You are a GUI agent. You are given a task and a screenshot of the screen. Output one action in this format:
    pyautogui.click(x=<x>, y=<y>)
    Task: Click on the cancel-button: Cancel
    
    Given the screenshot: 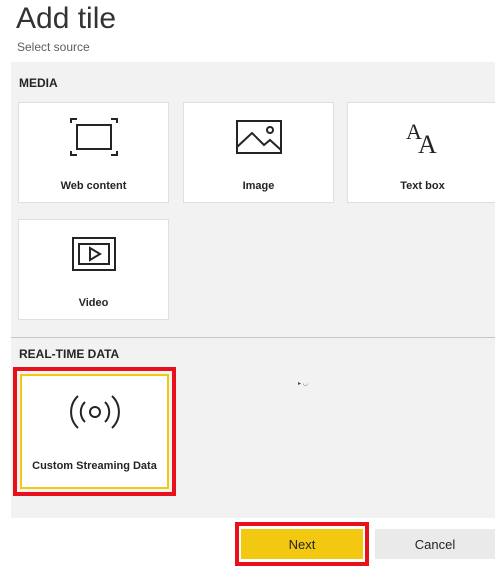 What is the action you would take?
    pyautogui.click(x=435, y=544)
    